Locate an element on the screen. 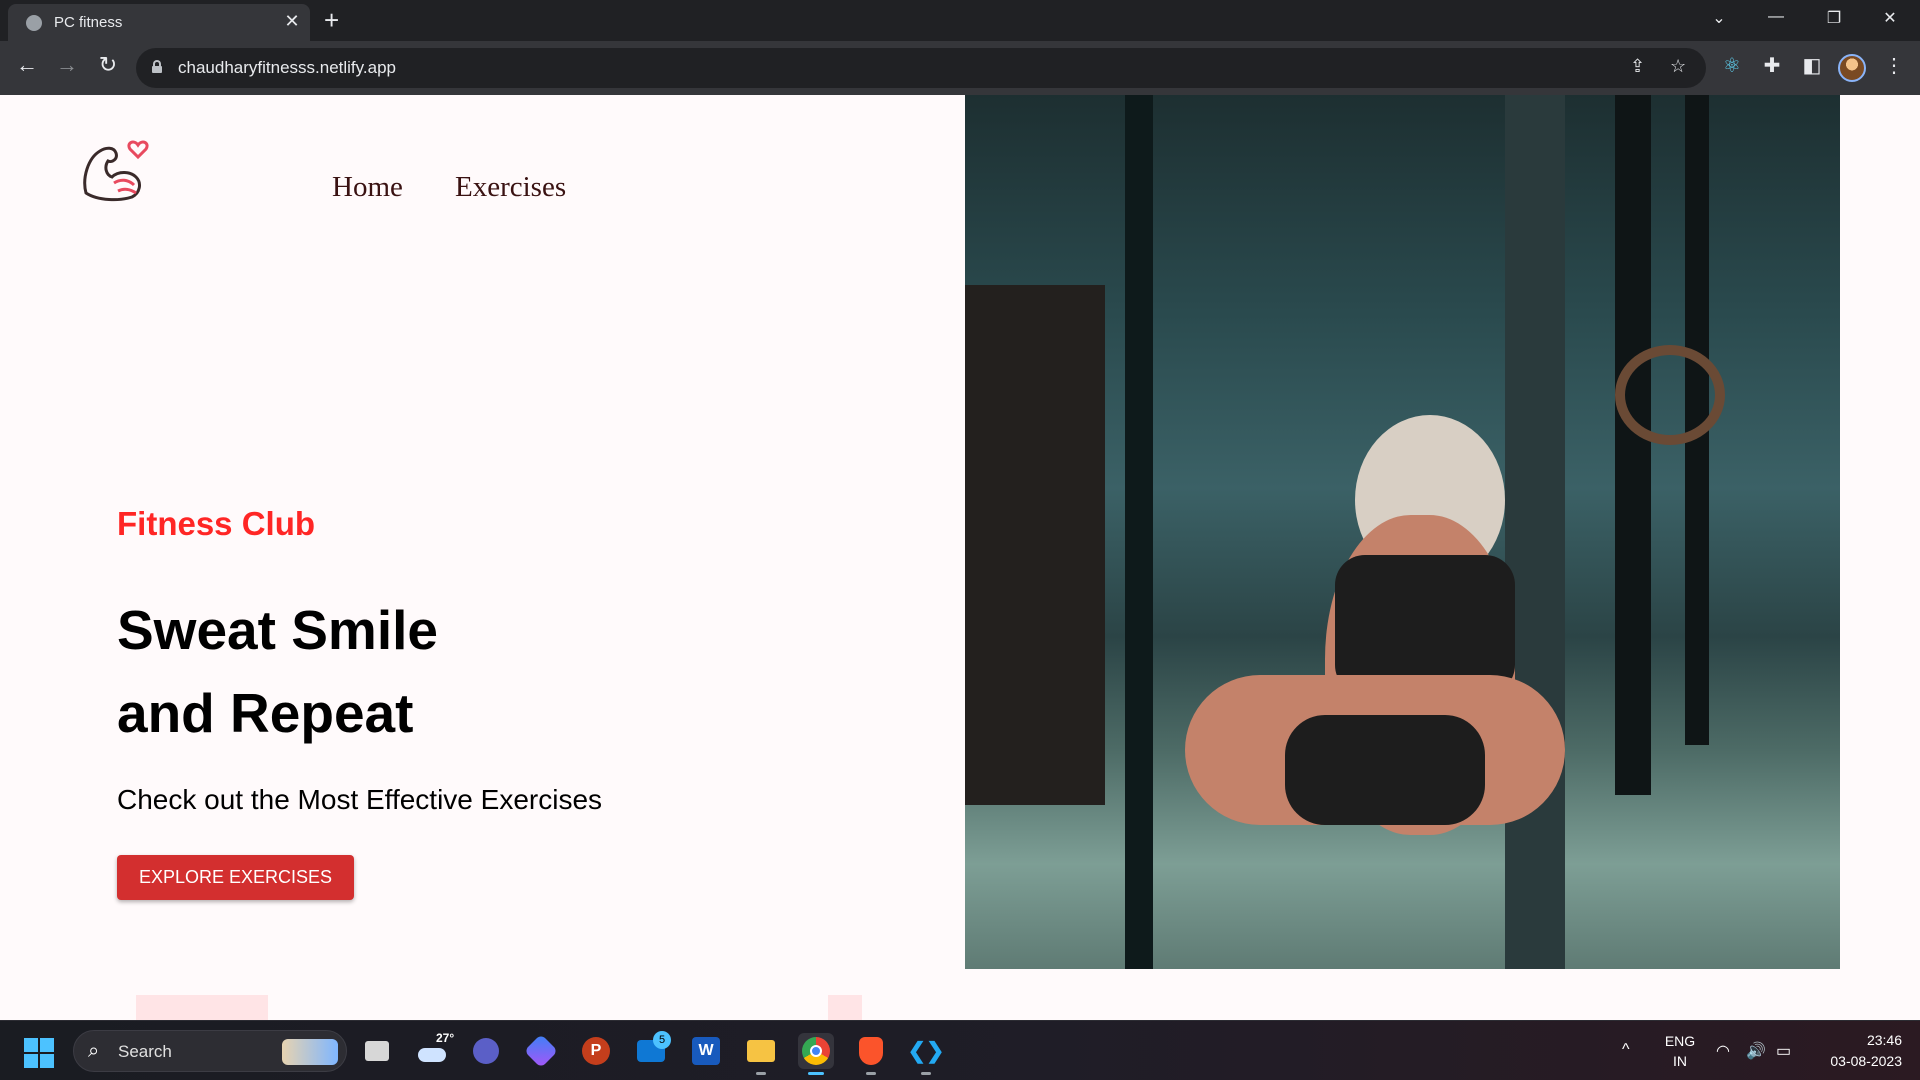 This screenshot has height=1080, width=1920. extensions-puzzle-icon: ✚ is located at coordinates (1772, 65).